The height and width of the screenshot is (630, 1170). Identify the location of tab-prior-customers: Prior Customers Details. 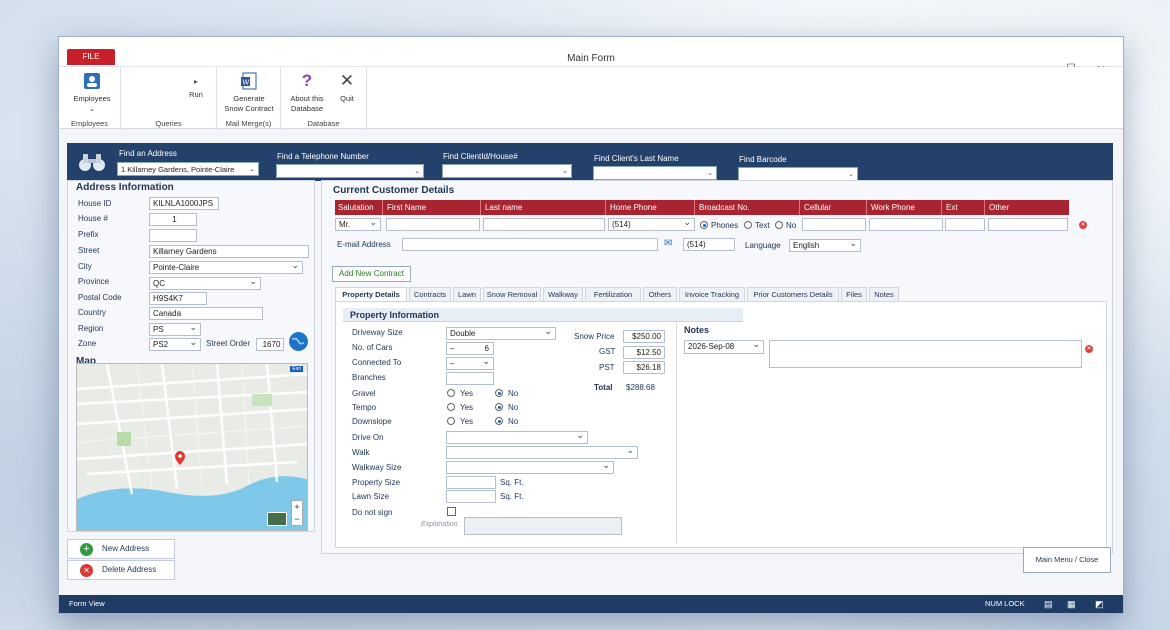
(793, 294).